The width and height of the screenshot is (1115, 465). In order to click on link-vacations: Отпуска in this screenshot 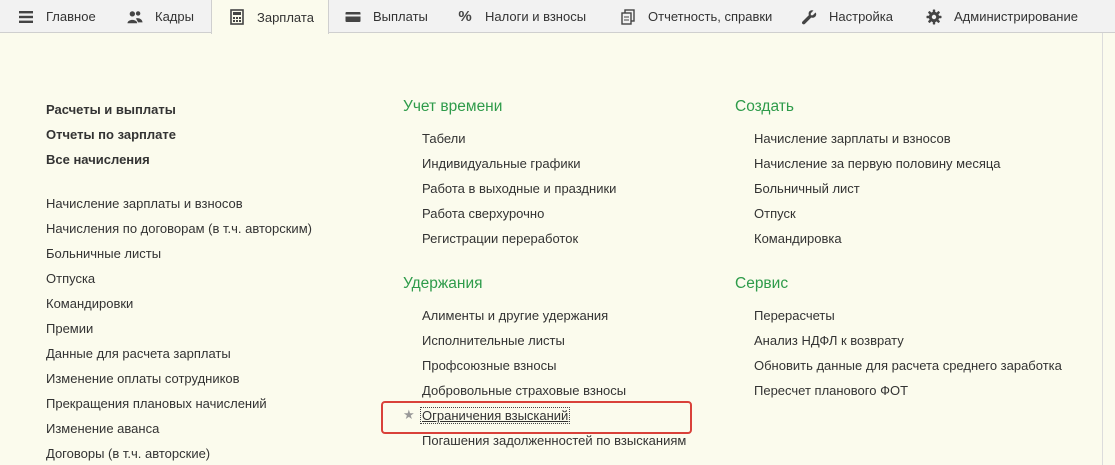, I will do `click(70, 278)`.